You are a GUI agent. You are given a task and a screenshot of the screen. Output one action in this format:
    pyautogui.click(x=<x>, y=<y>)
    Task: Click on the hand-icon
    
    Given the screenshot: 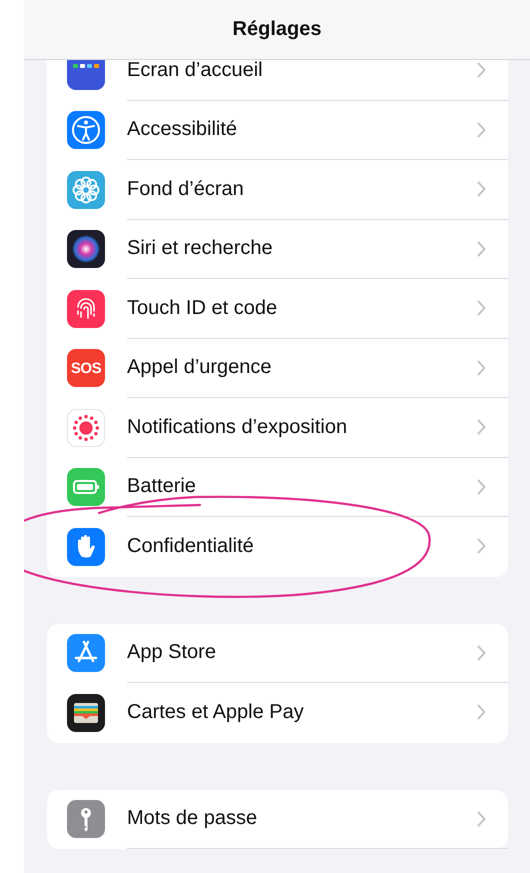 What is the action you would take?
    pyautogui.click(x=86, y=547)
    